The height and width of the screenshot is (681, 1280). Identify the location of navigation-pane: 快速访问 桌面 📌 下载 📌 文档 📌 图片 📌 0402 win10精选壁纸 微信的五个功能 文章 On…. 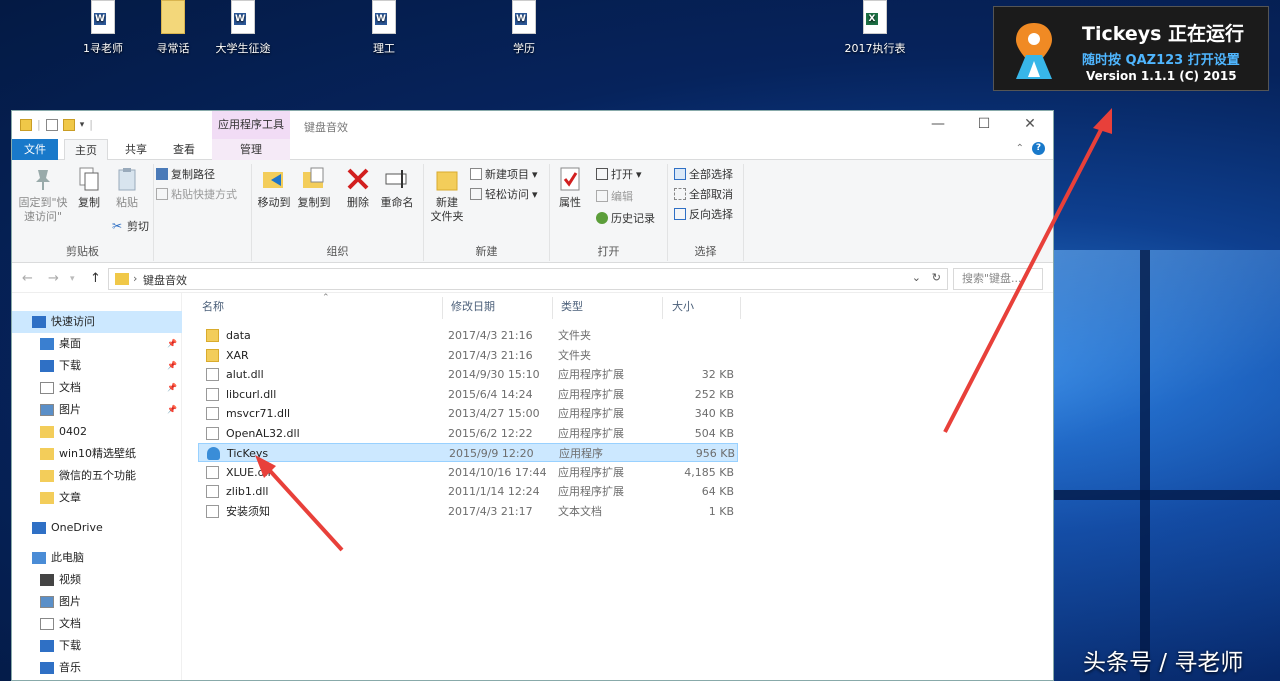
(97, 486).